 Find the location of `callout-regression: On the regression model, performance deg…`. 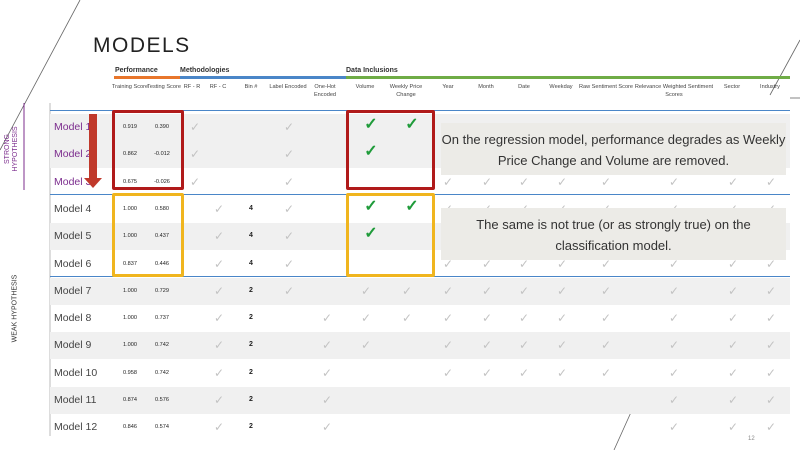

callout-regression: On the regression model, performance deg… is located at coordinates (613, 149).